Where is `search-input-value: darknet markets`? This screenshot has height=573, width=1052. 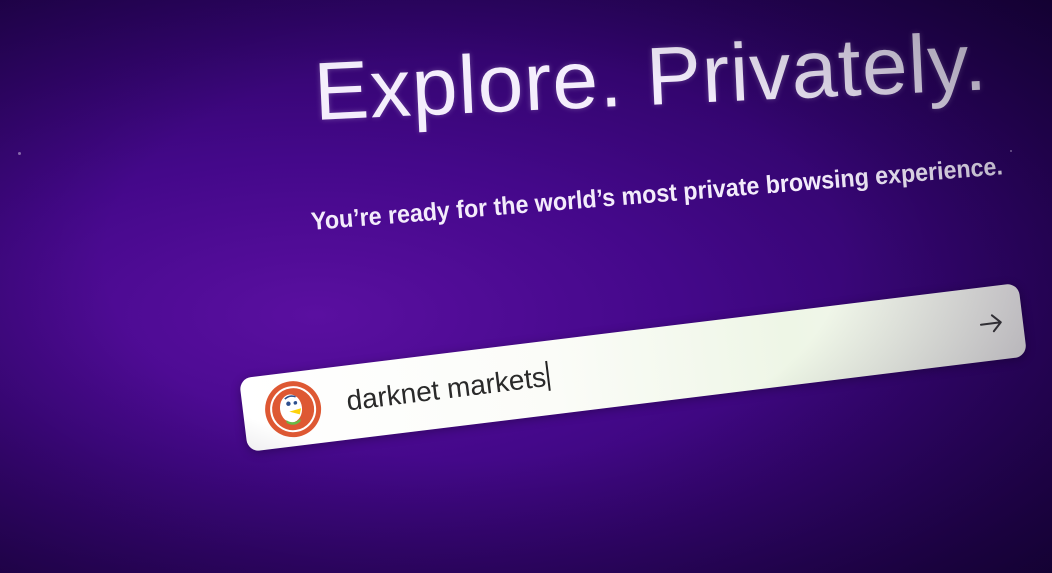 search-input-value: darknet markets is located at coordinates (446, 389).